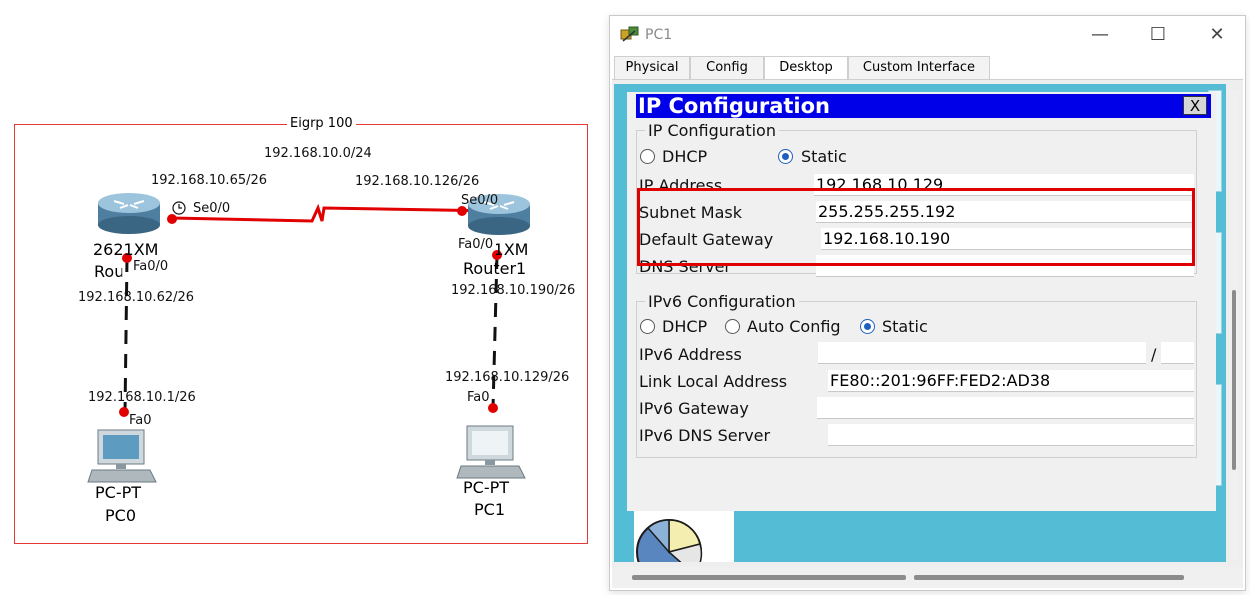 The width and height of the screenshot is (1250, 595). I want to click on ip-config-header: IP Configuration X, so click(923, 106).